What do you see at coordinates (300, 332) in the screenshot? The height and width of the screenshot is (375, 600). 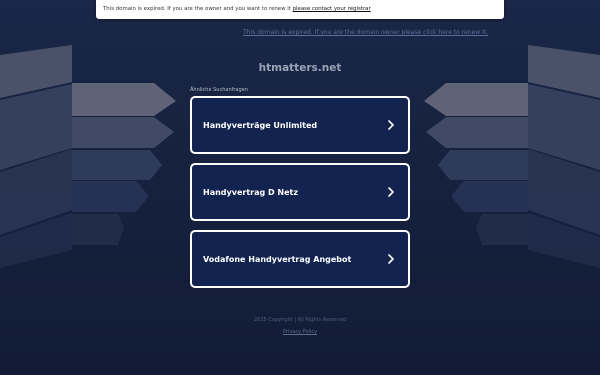 I see `privacy-policy-link: Privacy Policy` at bounding box center [300, 332].